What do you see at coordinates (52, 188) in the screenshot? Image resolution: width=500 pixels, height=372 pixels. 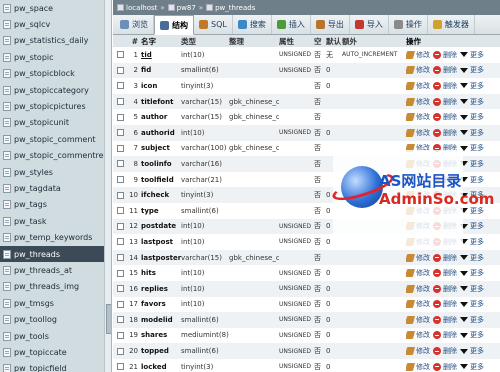 I see `sidebar-item-table: pw_tagdata` at bounding box center [52, 188].